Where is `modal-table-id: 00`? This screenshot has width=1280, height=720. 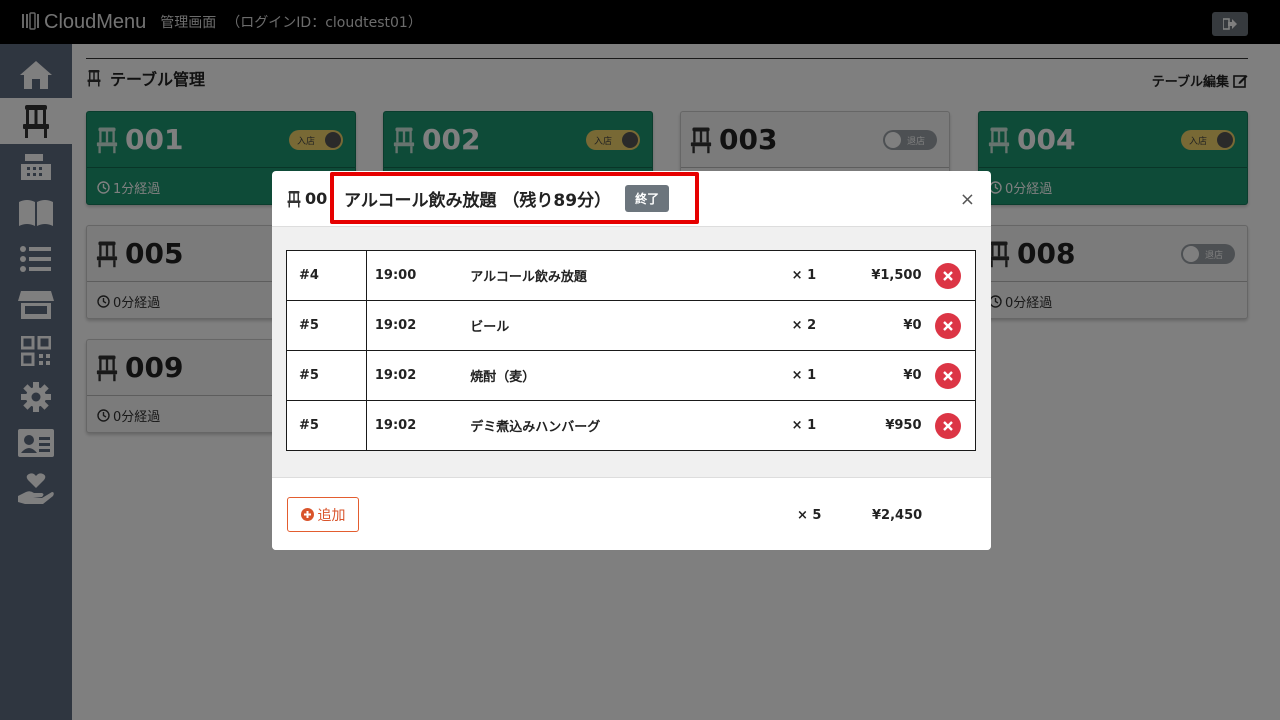 modal-table-id: 00 is located at coordinates (306, 198).